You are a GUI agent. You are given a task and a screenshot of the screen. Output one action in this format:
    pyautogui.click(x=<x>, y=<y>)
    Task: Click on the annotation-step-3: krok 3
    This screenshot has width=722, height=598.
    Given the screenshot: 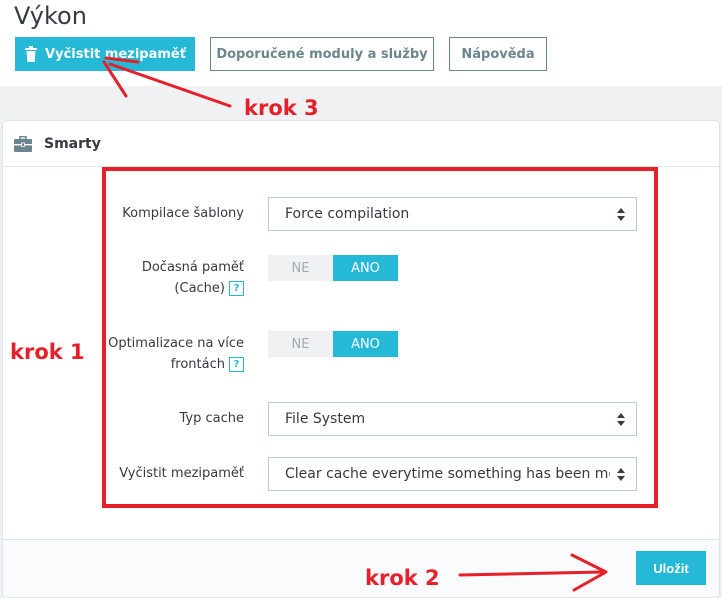 What is the action you would take?
    pyautogui.click(x=281, y=108)
    